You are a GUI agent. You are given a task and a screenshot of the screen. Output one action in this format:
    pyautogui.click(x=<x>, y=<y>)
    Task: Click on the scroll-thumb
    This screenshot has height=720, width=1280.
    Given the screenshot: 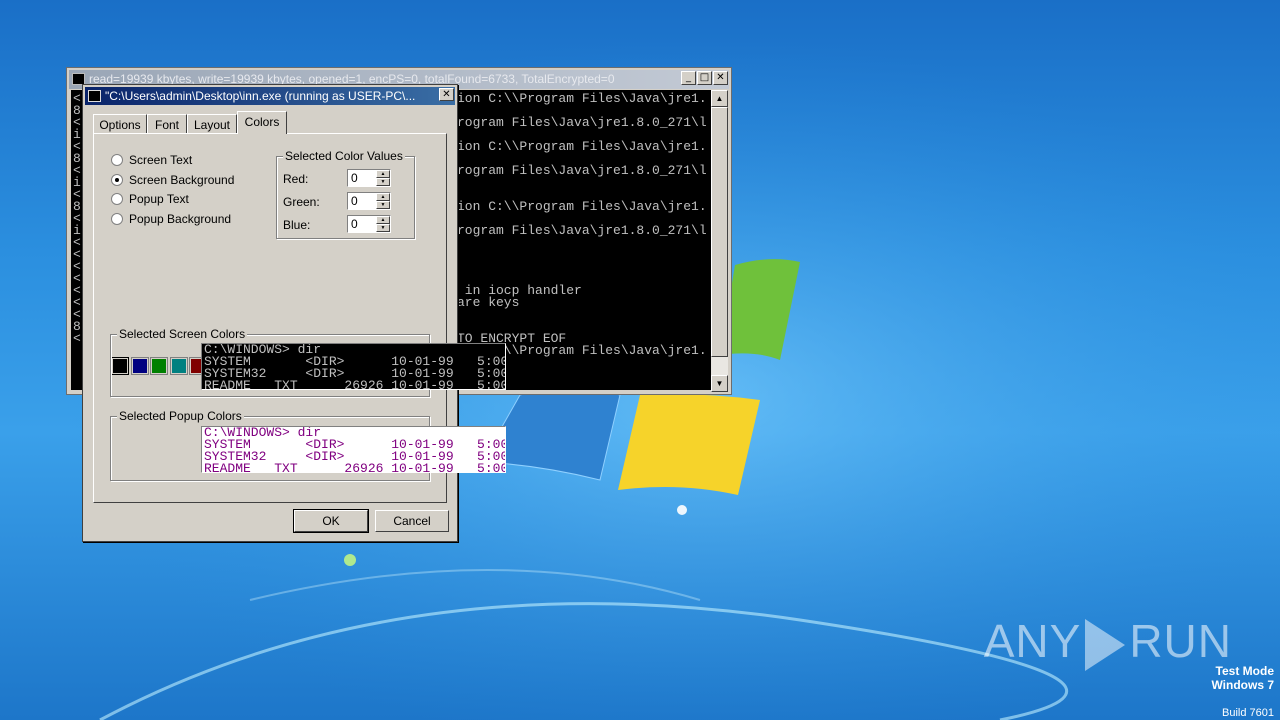 What is the action you would take?
    pyautogui.click(x=719, y=232)
    